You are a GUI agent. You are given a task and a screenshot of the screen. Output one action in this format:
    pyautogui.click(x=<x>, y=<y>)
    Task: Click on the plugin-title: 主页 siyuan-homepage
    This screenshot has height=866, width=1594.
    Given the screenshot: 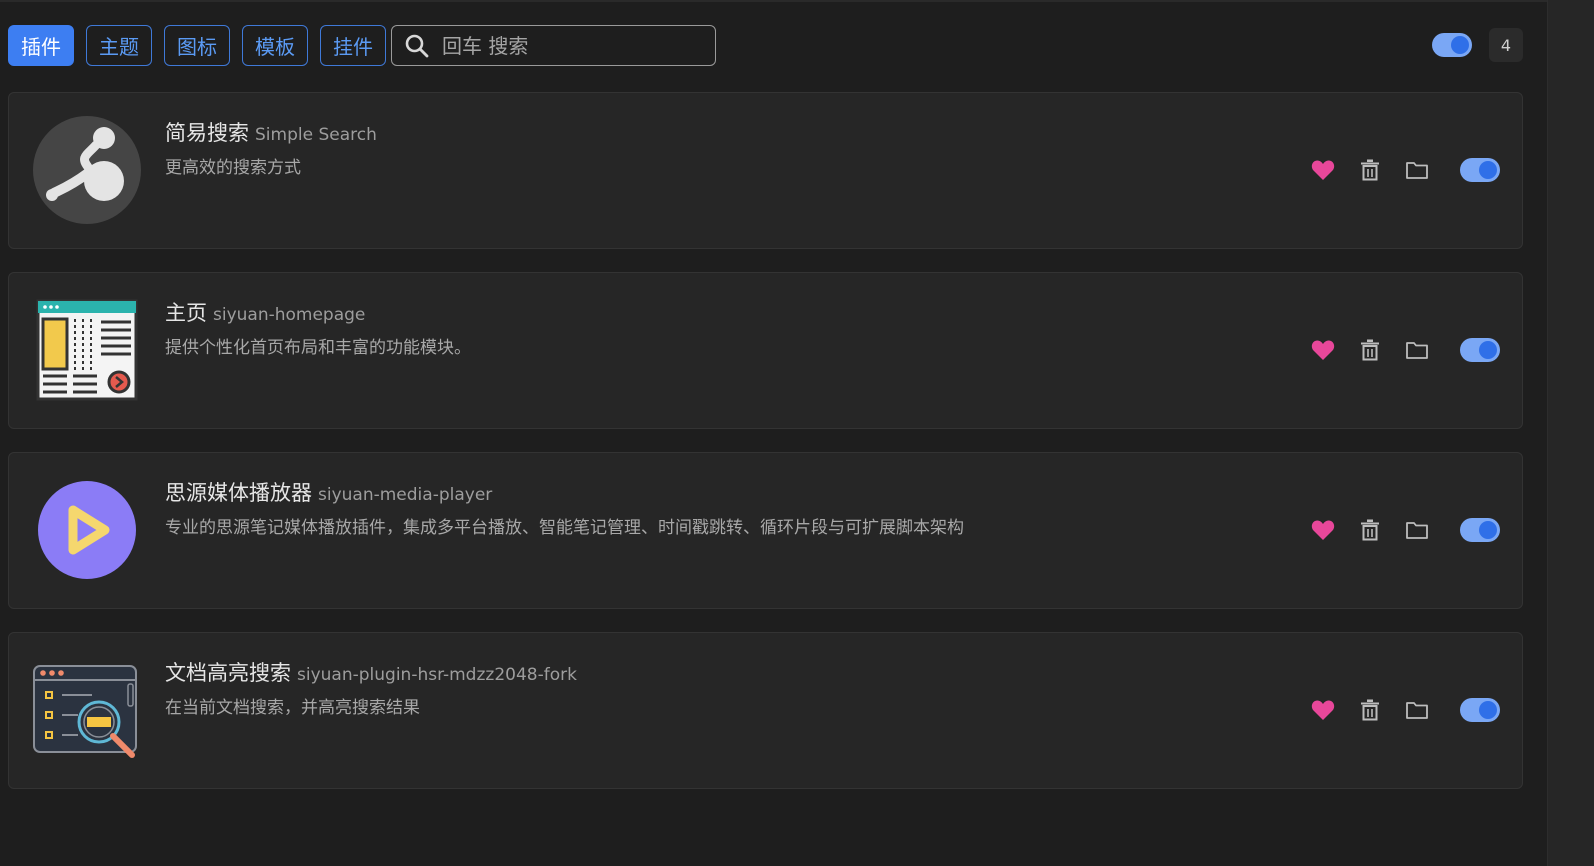 What is the action you would take?
    pyautogui.click(x=265, y=312)
    